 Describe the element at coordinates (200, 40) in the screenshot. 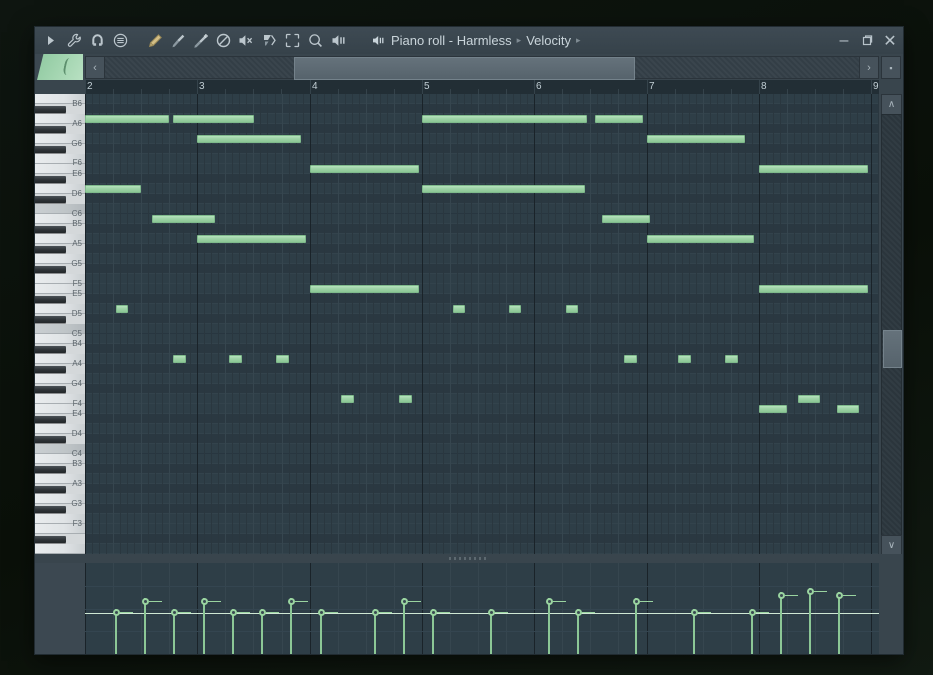

I see `paint-add-tool-icon` at that location.